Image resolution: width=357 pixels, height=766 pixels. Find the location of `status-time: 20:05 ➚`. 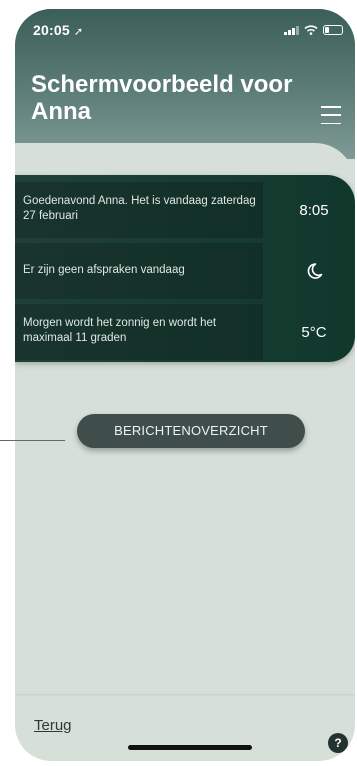

status-time: 20:05 ➚ is located at coordinates (58, 30).